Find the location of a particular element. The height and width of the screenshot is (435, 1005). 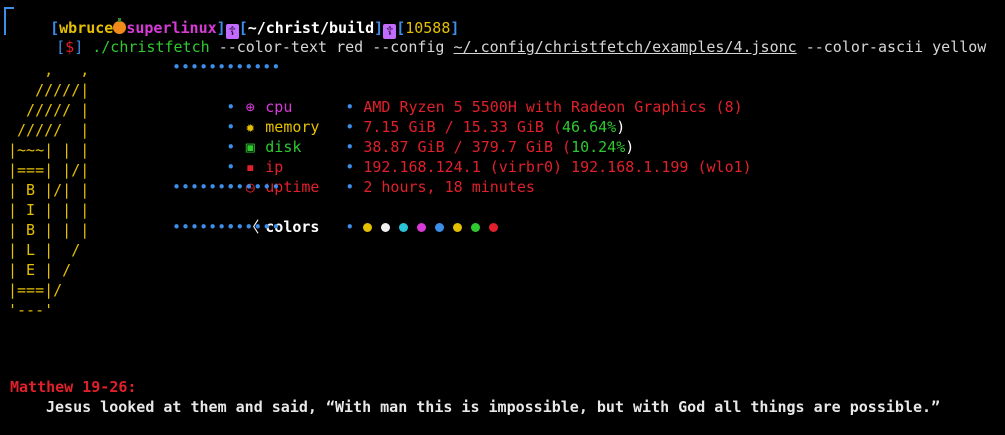

ascii-row: , , is located at coordinates (49, 70).